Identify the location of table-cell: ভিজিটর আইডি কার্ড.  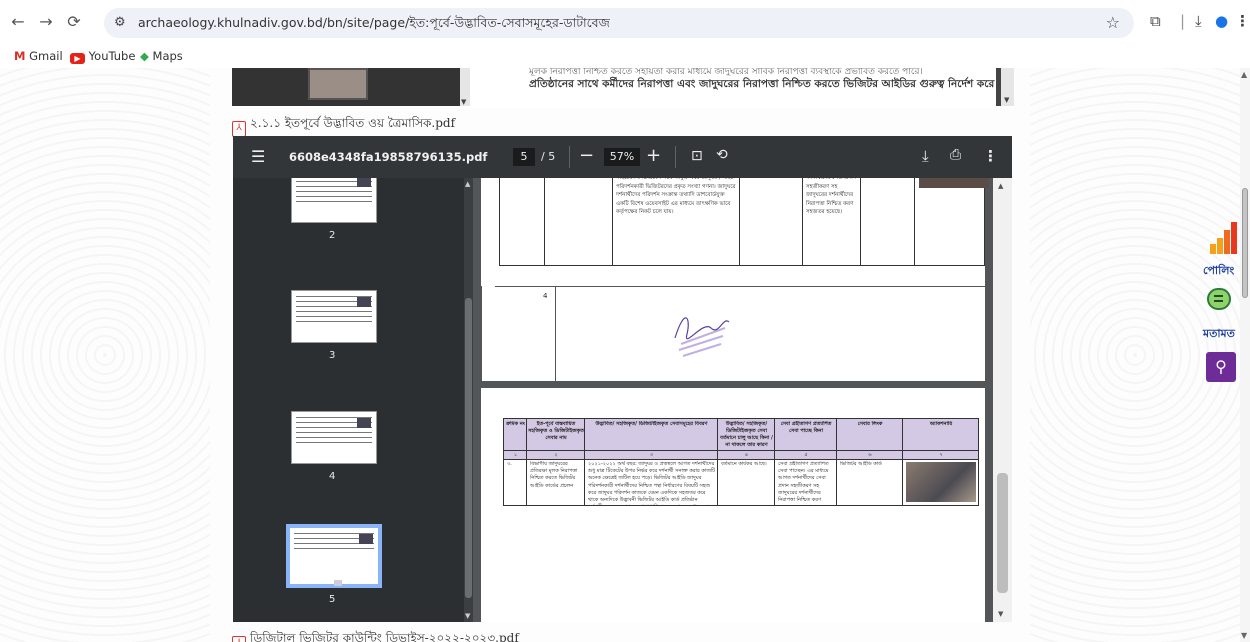
(861, 464).